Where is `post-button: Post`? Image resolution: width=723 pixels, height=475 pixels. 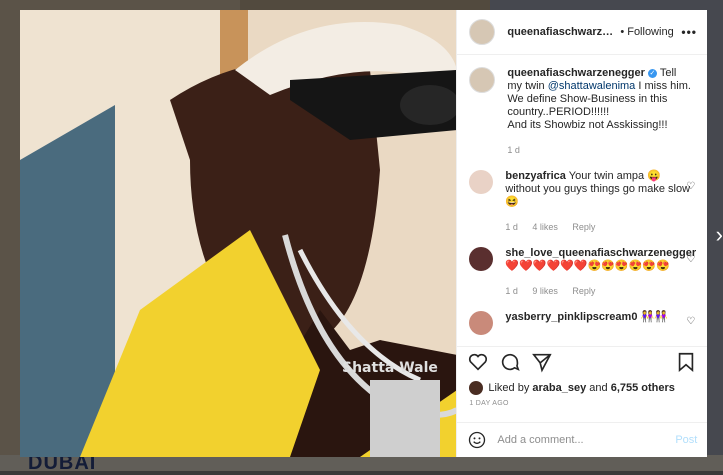 post-button: Post is located at coordinates (686, 440).